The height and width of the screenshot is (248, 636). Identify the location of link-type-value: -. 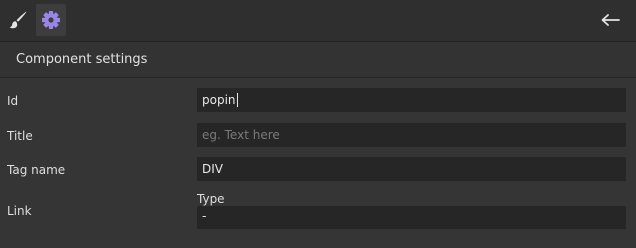
(204, 216).